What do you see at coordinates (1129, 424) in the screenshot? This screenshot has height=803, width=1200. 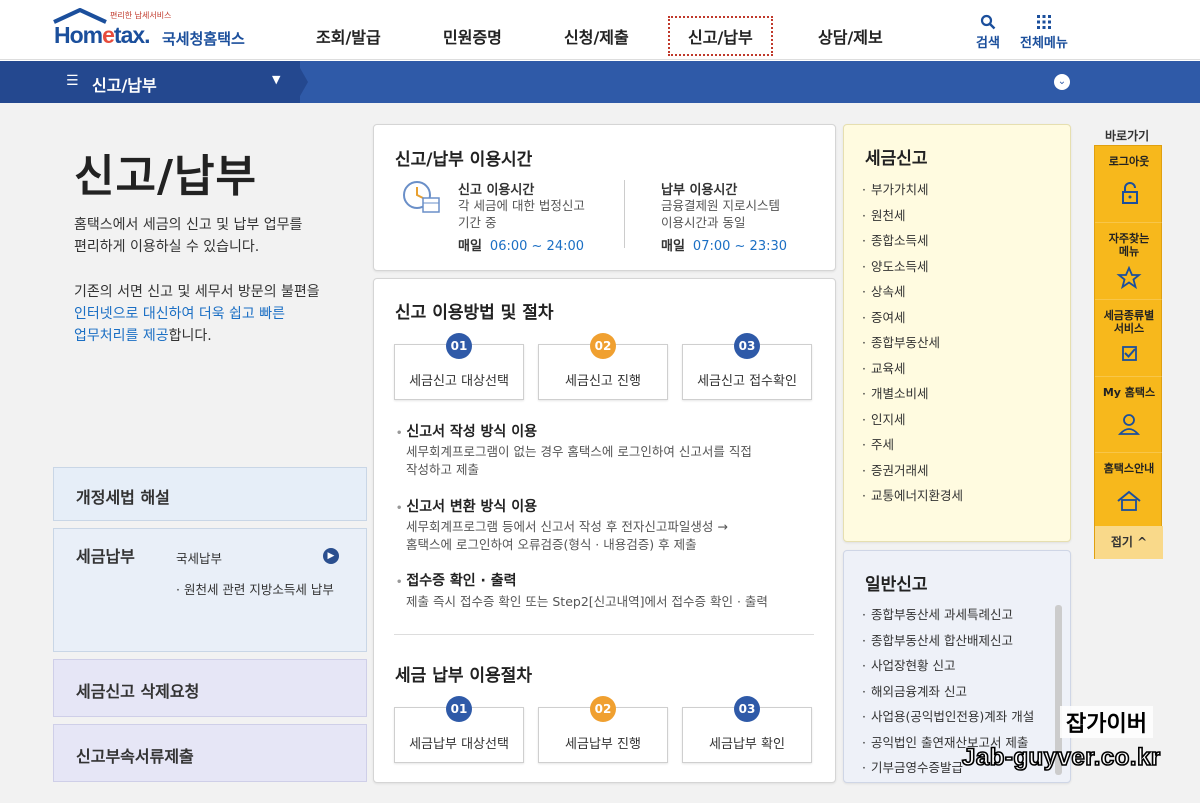 I see `person-icon` at bounding box center [1129, 424].